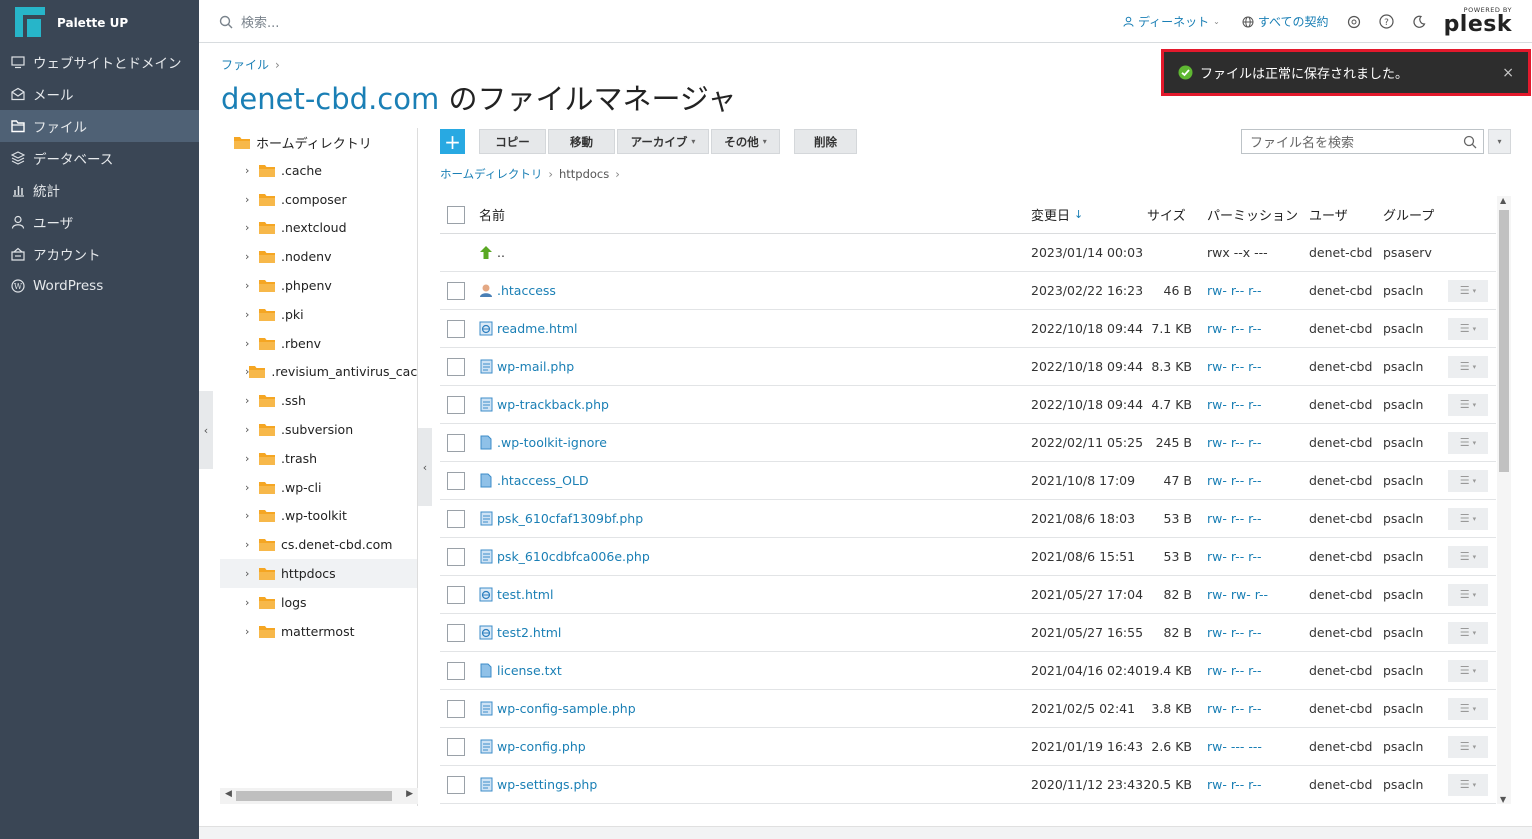  Describe the element at coordinates (99, 222) in the screenshot. I see `sidebar-item-5: ユーザ` at that location.